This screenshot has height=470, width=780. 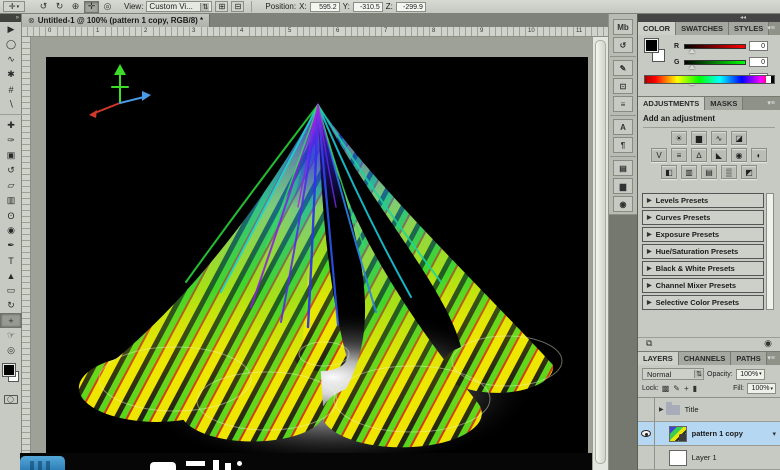 What do you see at coordinates (11, 125) in the screenshot?
I see `healing-brush-tool: ✚` at bounding box center [11, 125].